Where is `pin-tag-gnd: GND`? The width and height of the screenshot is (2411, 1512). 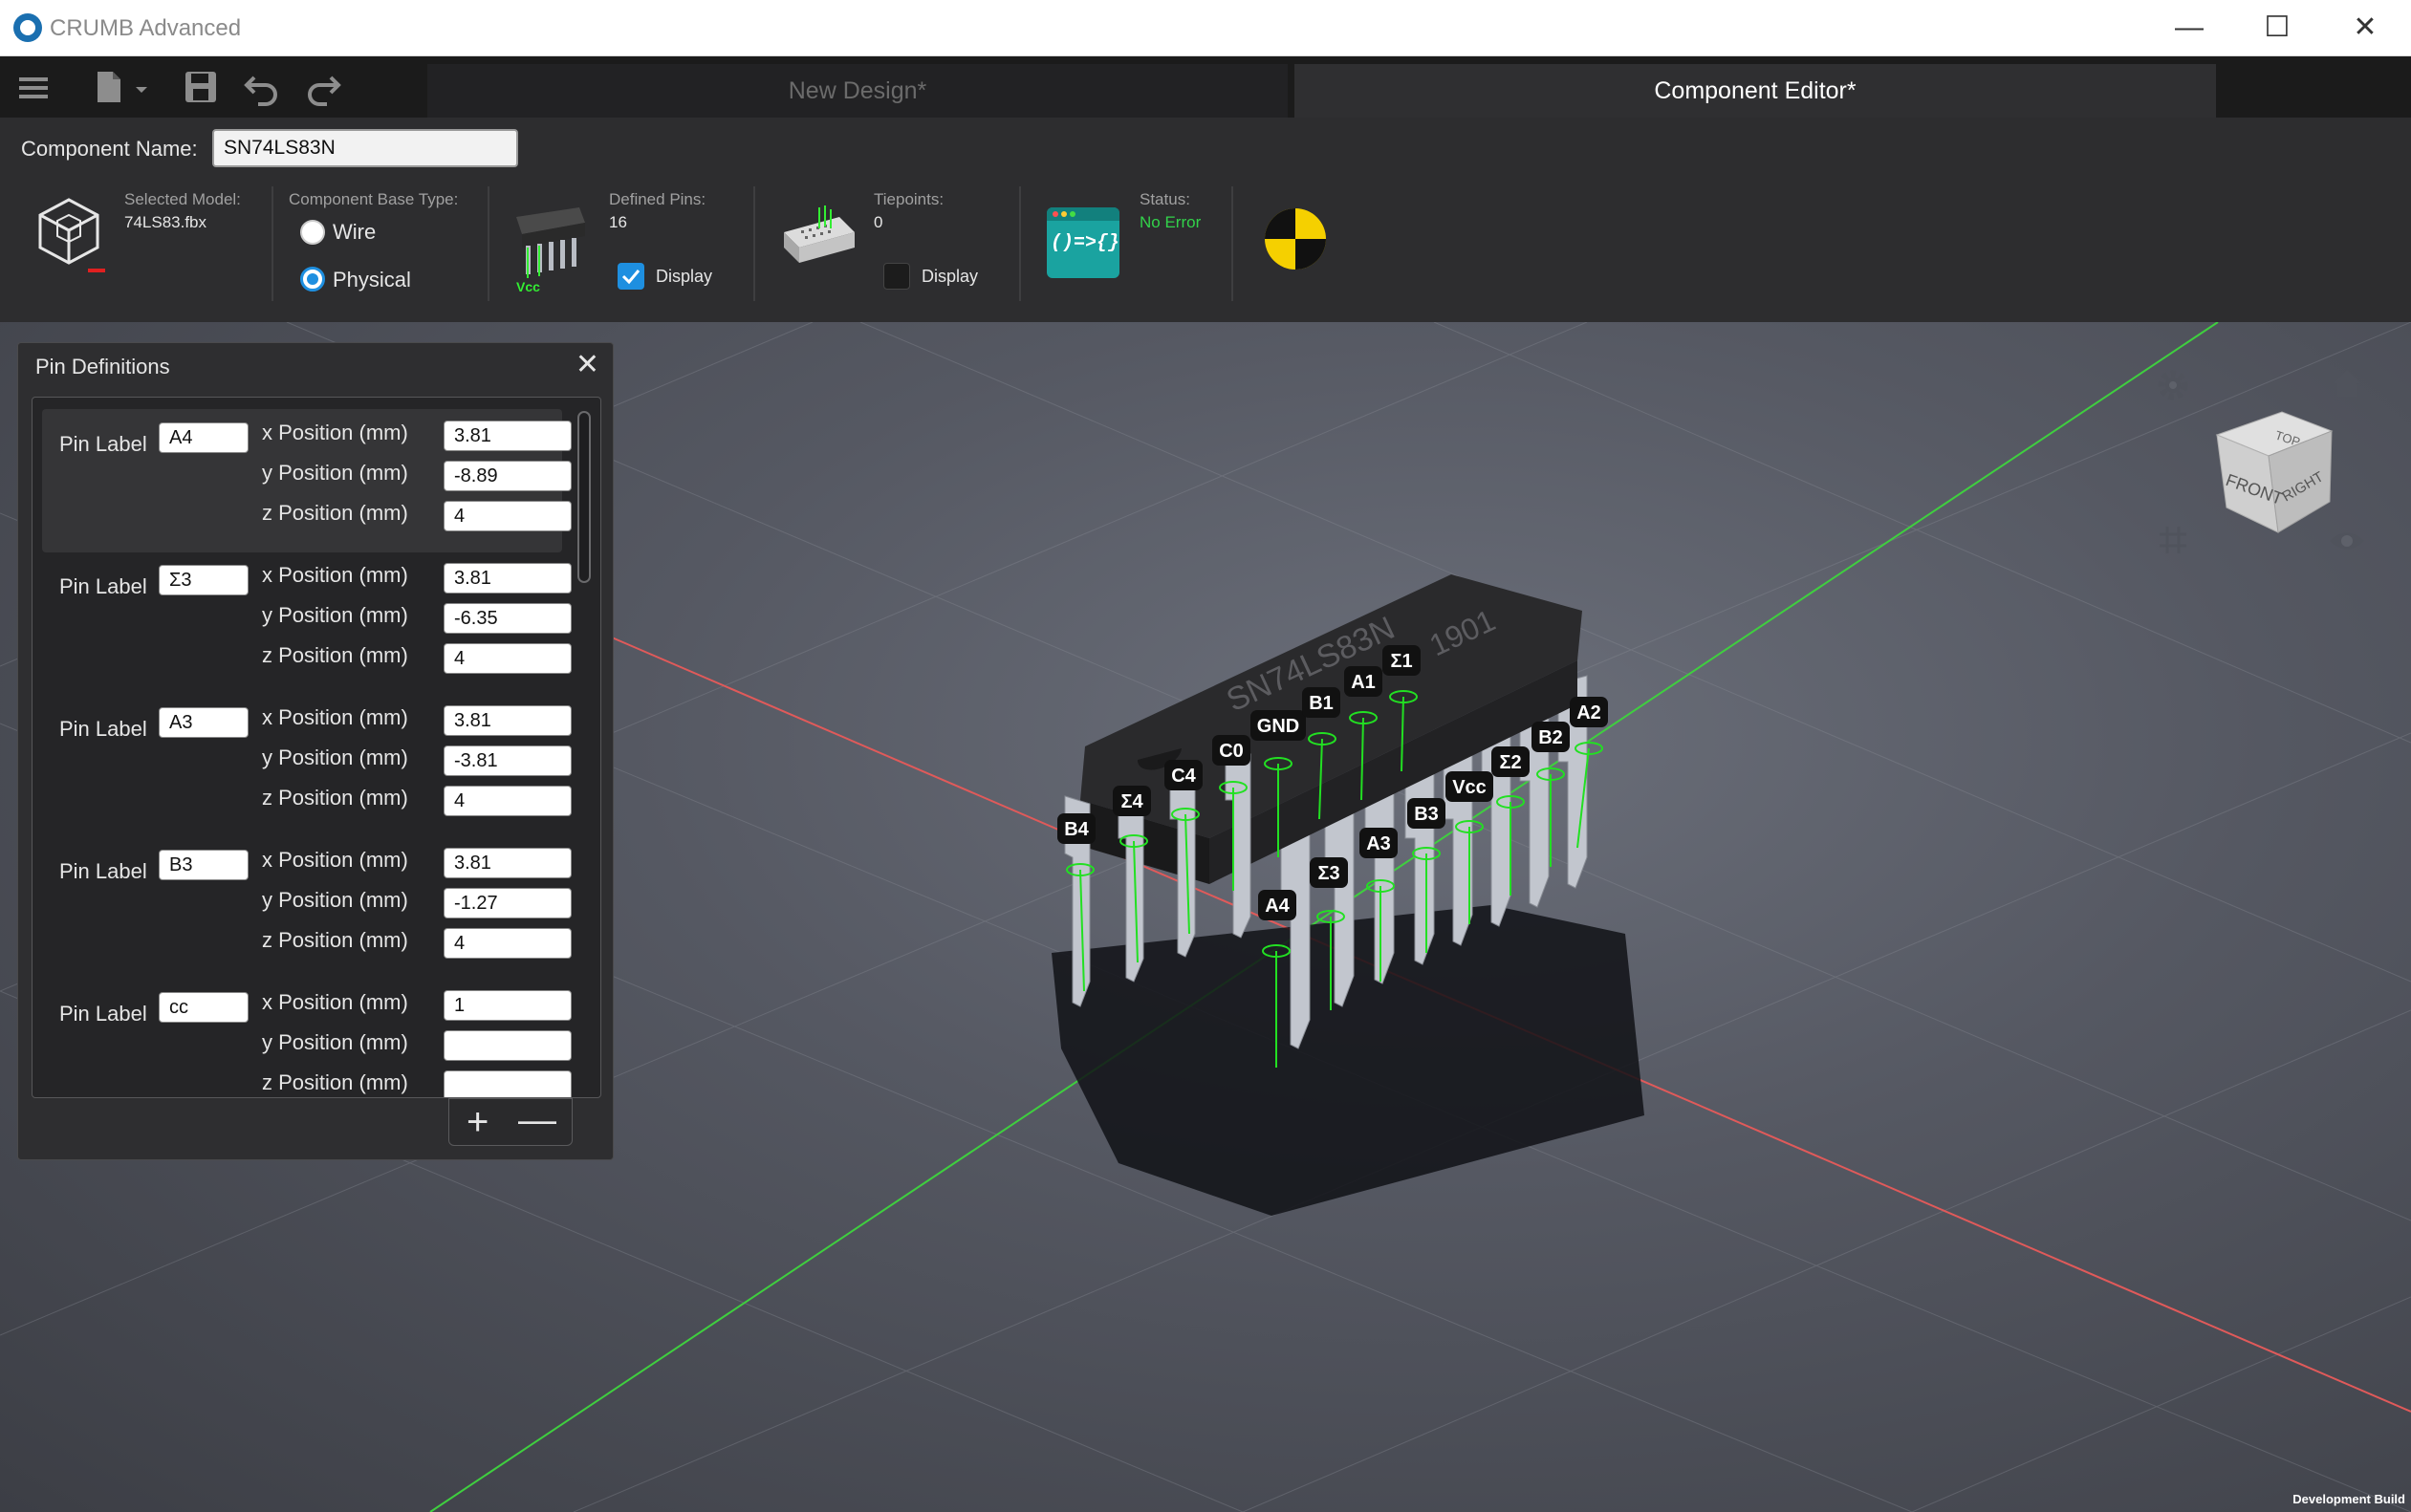
pin-tag-gnd: GND is located at coordinates (1278, 726).